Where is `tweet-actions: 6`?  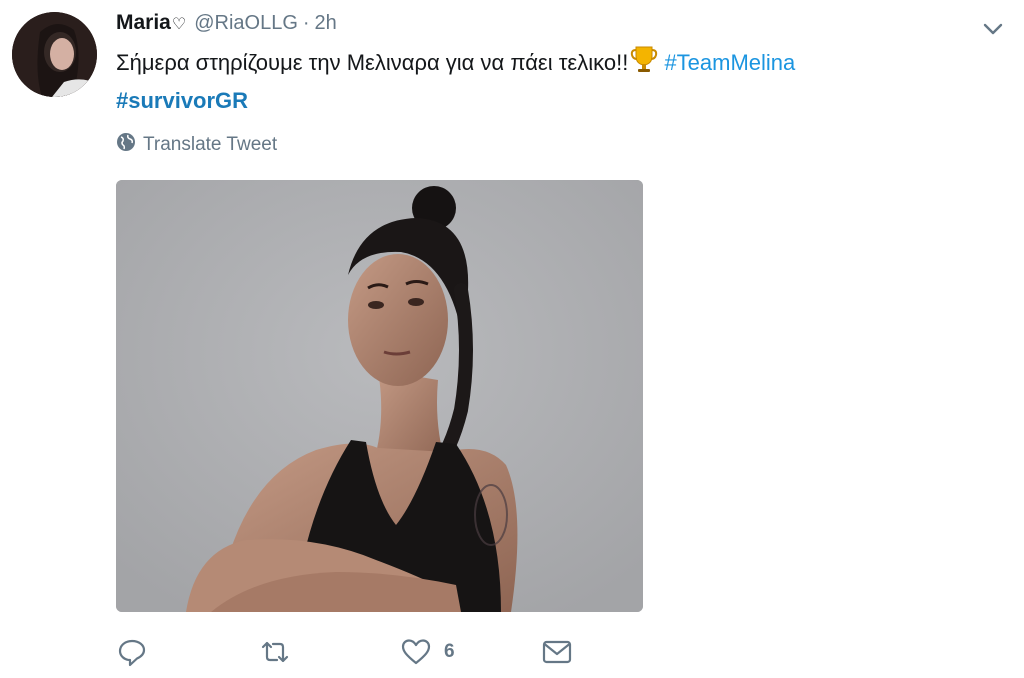 tweet-actions: 6 is located at coordinates (416, 654).